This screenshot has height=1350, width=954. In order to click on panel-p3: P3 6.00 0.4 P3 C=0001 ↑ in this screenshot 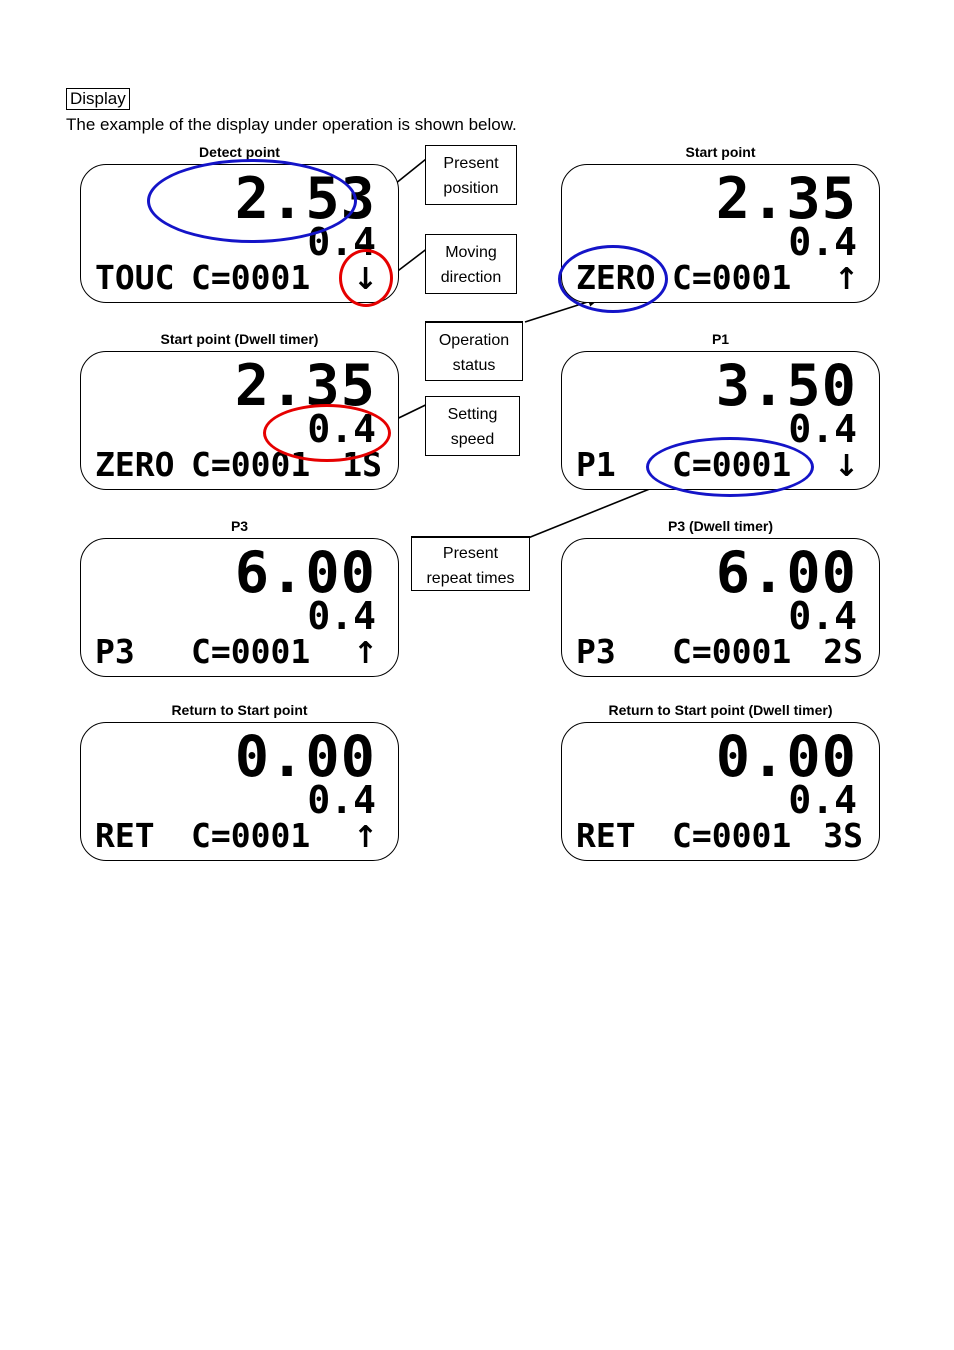, I will do `click(239, 597)`.